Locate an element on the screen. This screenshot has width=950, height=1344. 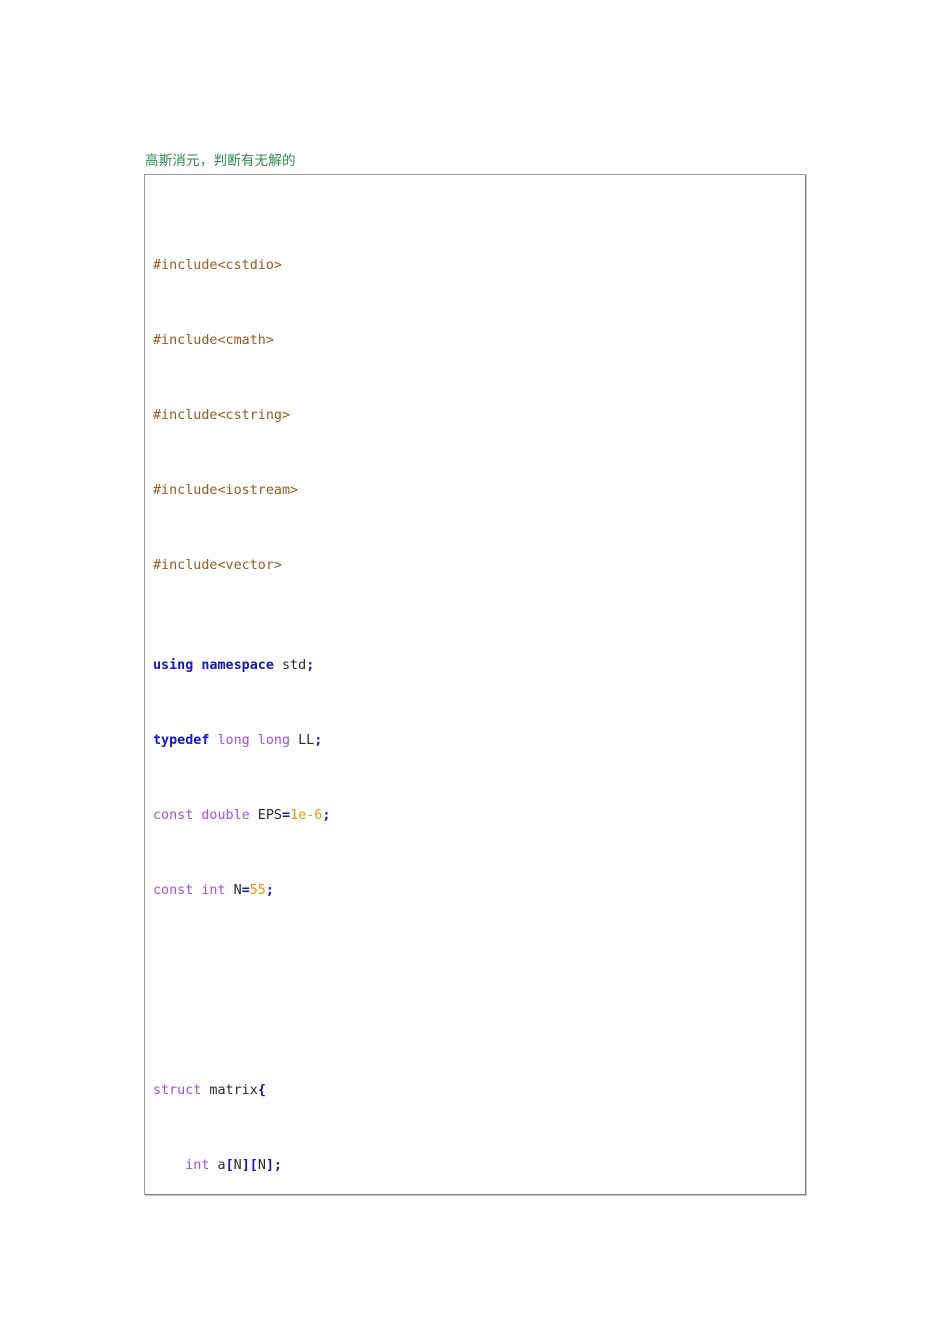
code-line: #include<cstdio> is located at coordinates (479, 265).